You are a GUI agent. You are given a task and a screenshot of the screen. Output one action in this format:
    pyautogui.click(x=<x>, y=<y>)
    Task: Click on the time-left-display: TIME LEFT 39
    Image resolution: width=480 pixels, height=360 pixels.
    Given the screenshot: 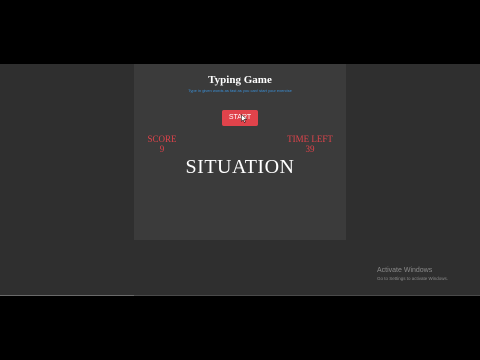 What is the action you would take?
    pyautogui.click(x=310, y=144)
    